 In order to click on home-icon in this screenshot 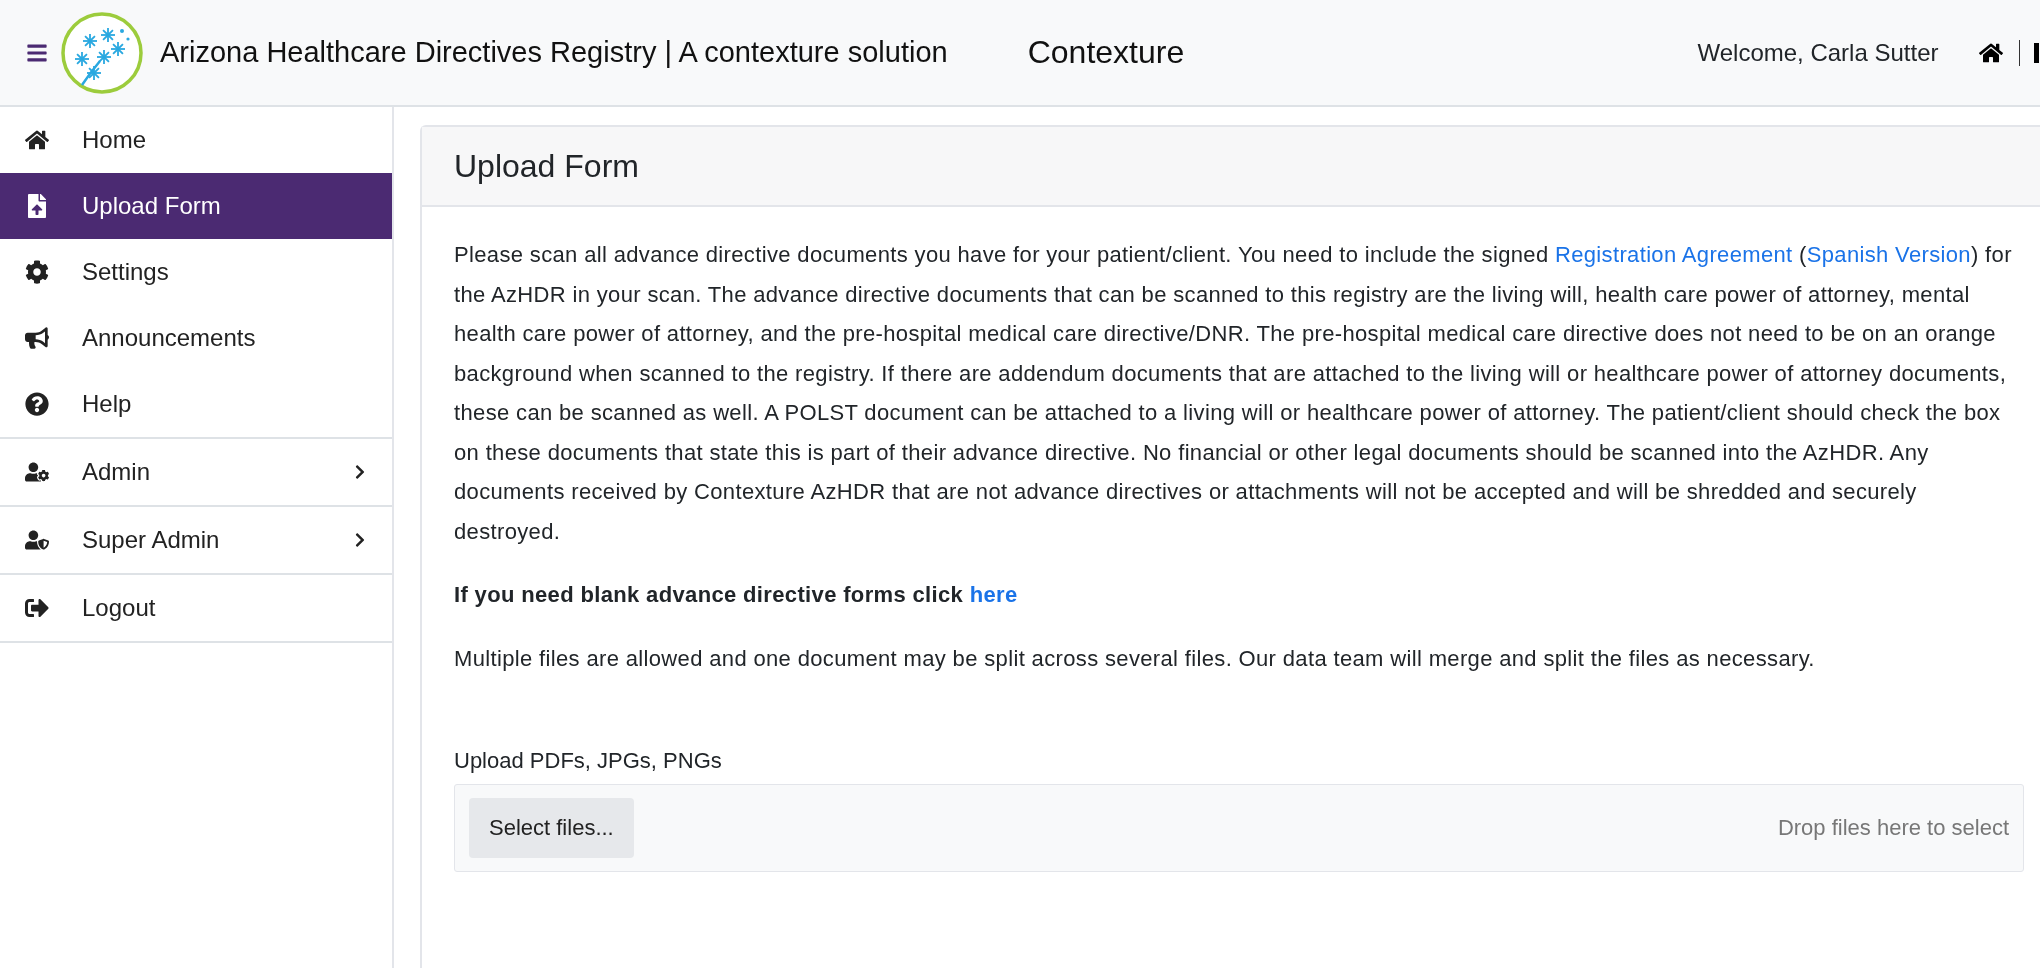, I will do `click(37, 140)`.